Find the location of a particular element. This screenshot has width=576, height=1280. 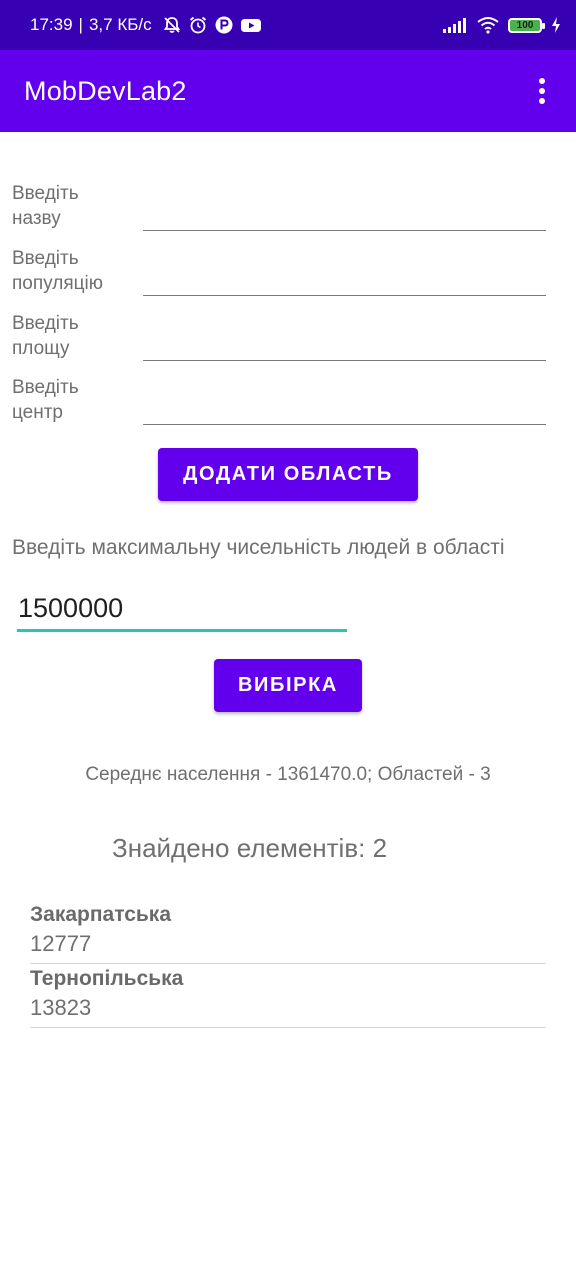

population-row: Введіть популяцію is located at coordinates (279, 276).